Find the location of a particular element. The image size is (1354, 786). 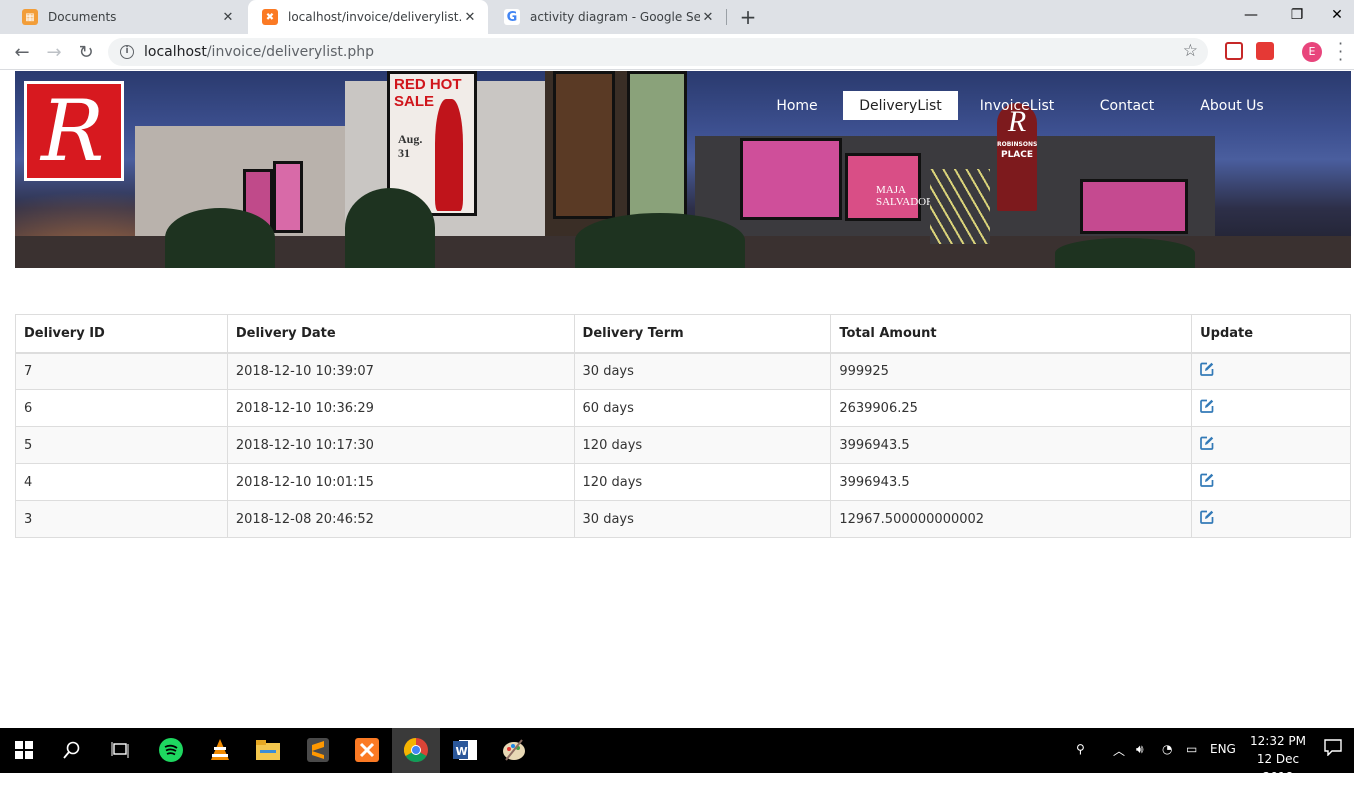

bookmark-star-icon: ☆ is located at coordinates (1190, 51).